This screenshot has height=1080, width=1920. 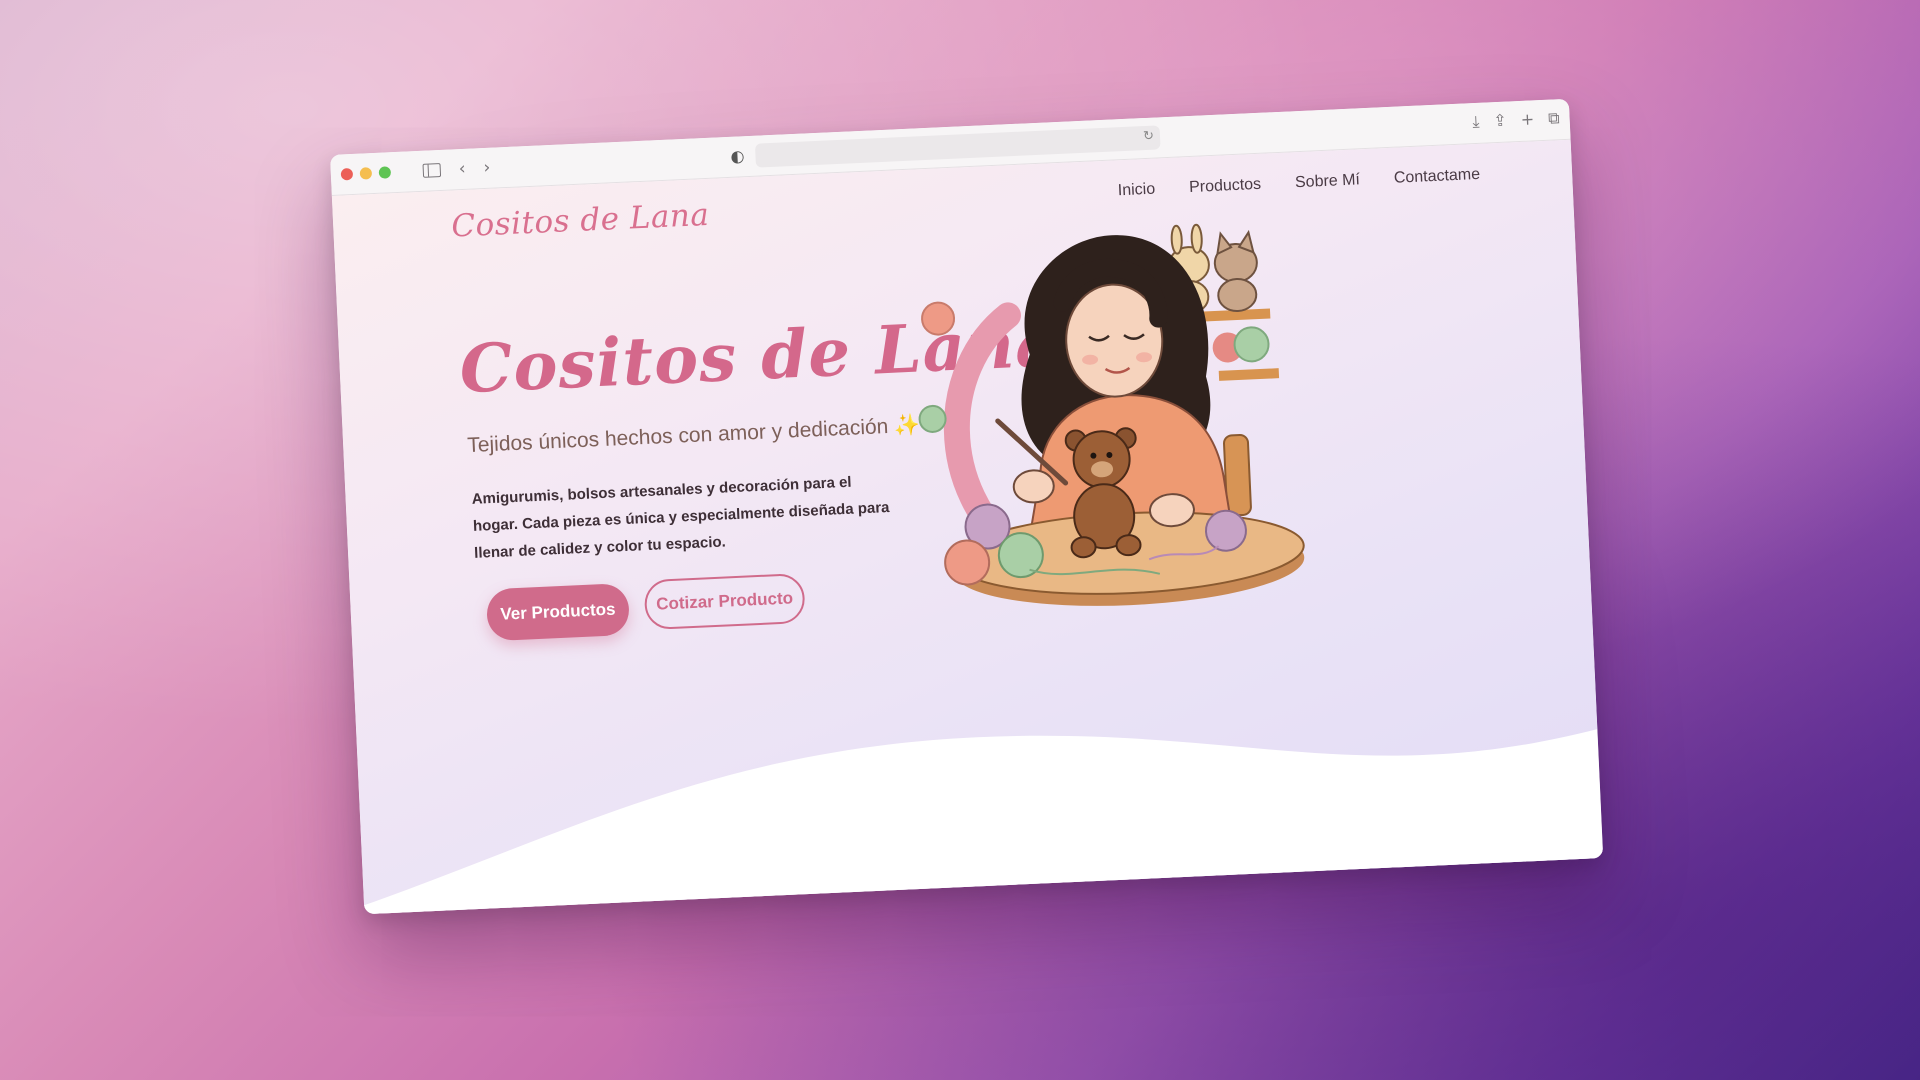 I want to click on wave-divider, so click(x=984, y=822).